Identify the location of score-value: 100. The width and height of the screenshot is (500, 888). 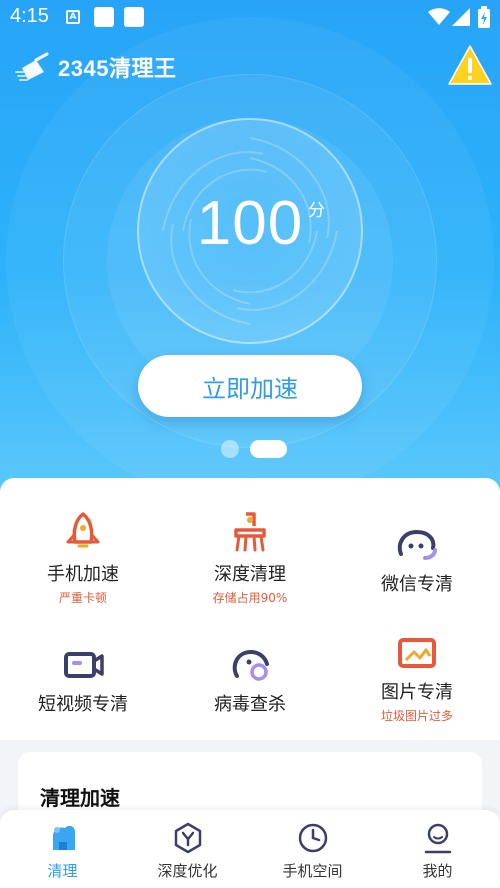
(250, 223).